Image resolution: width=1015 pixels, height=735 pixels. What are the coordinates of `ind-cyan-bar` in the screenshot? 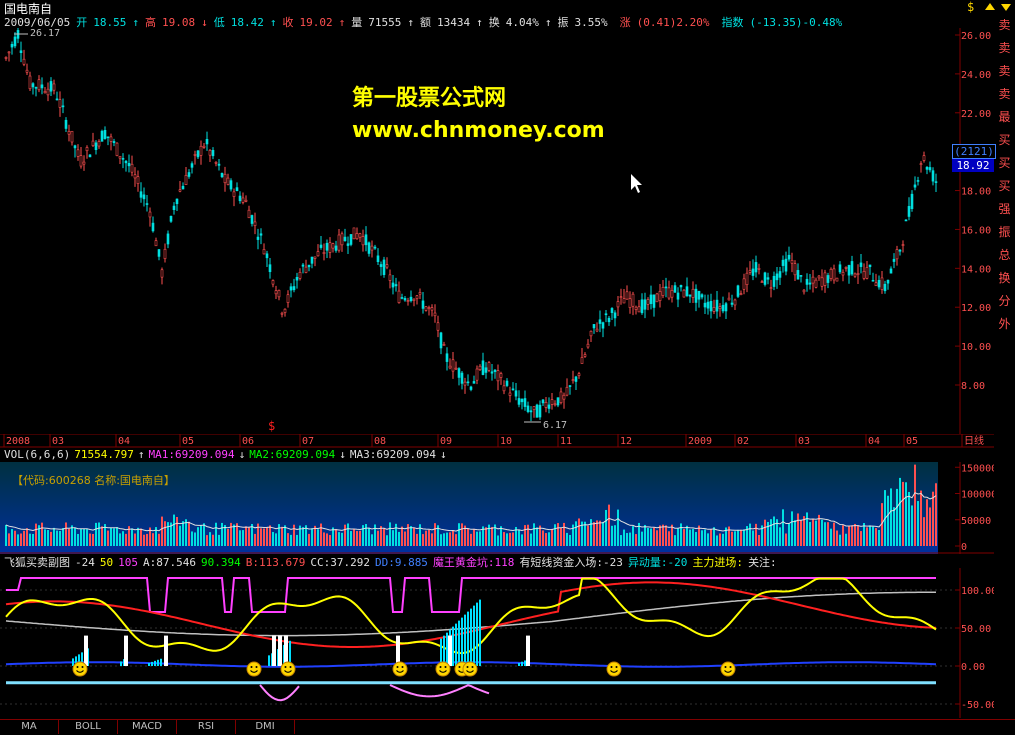 It's located at (447, 649).